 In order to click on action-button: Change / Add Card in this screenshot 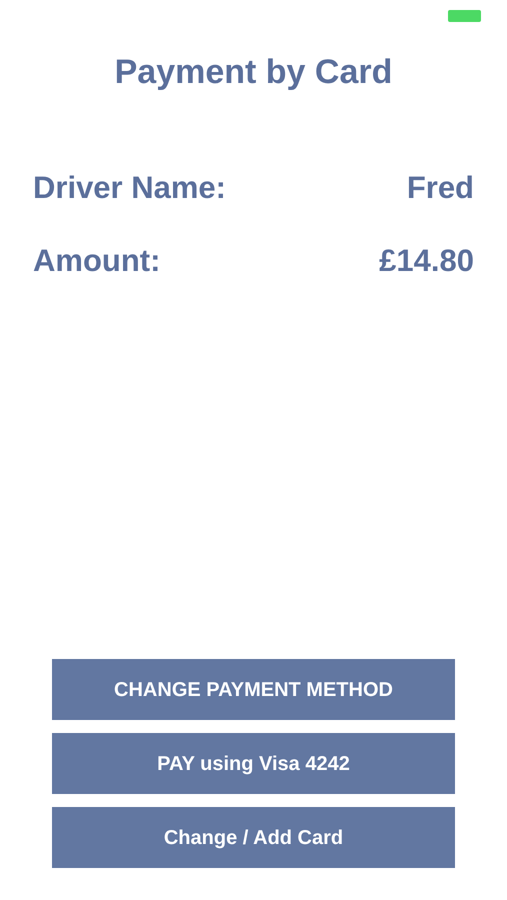, I will do `click(253, 837)`.